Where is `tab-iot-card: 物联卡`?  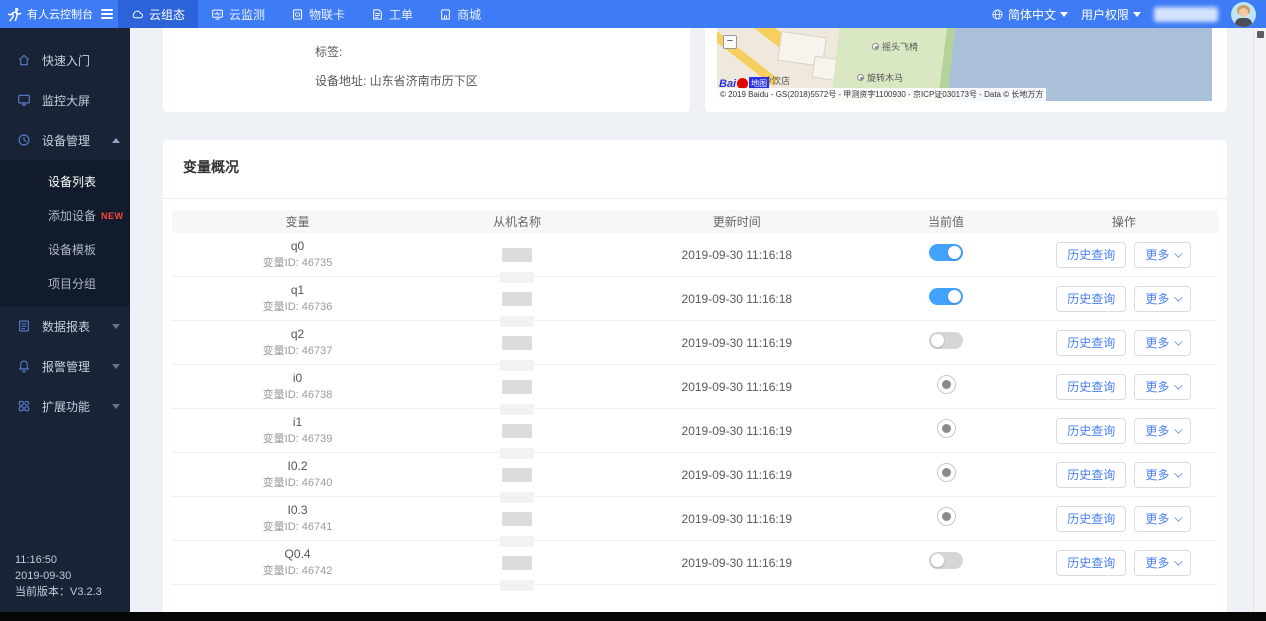
tab-iot-card: 物联卡 is located at coordinates (318, 14).